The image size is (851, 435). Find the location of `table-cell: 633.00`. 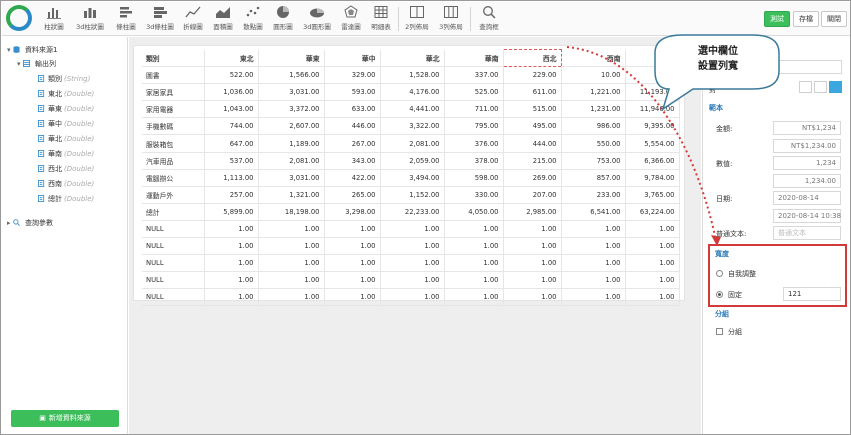

table-cell: 633.00 is located at coordinates (352, 109).